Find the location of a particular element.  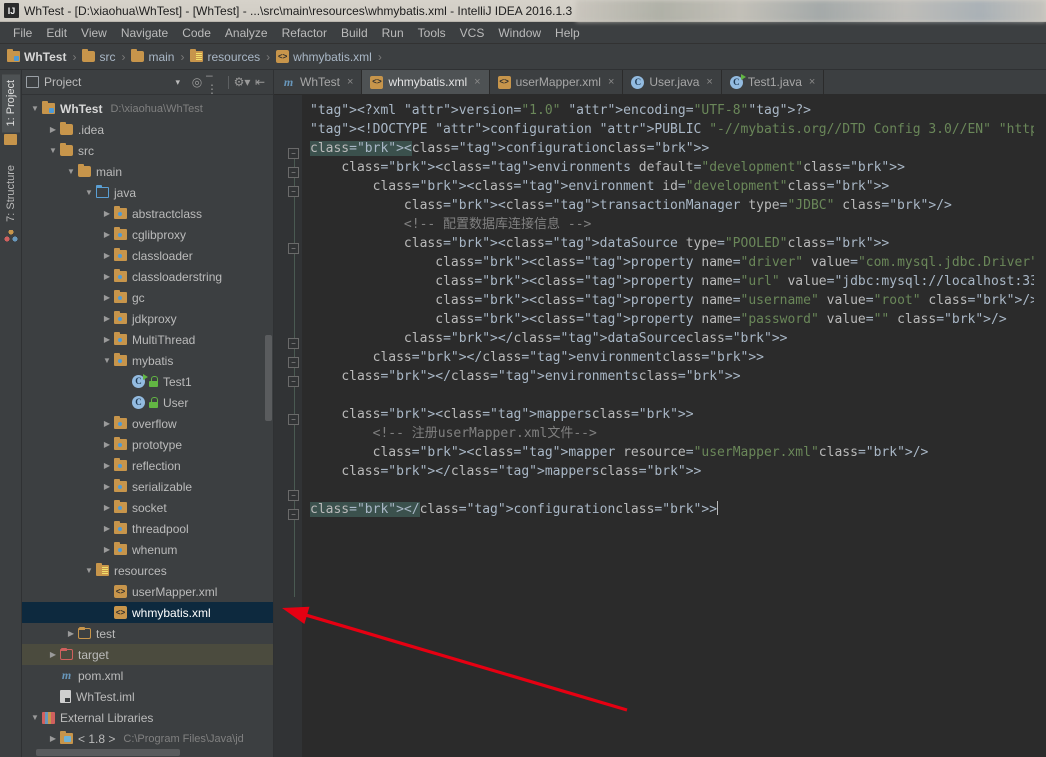

breadcrumb-item-src: src is located at coordinates (98, 56).